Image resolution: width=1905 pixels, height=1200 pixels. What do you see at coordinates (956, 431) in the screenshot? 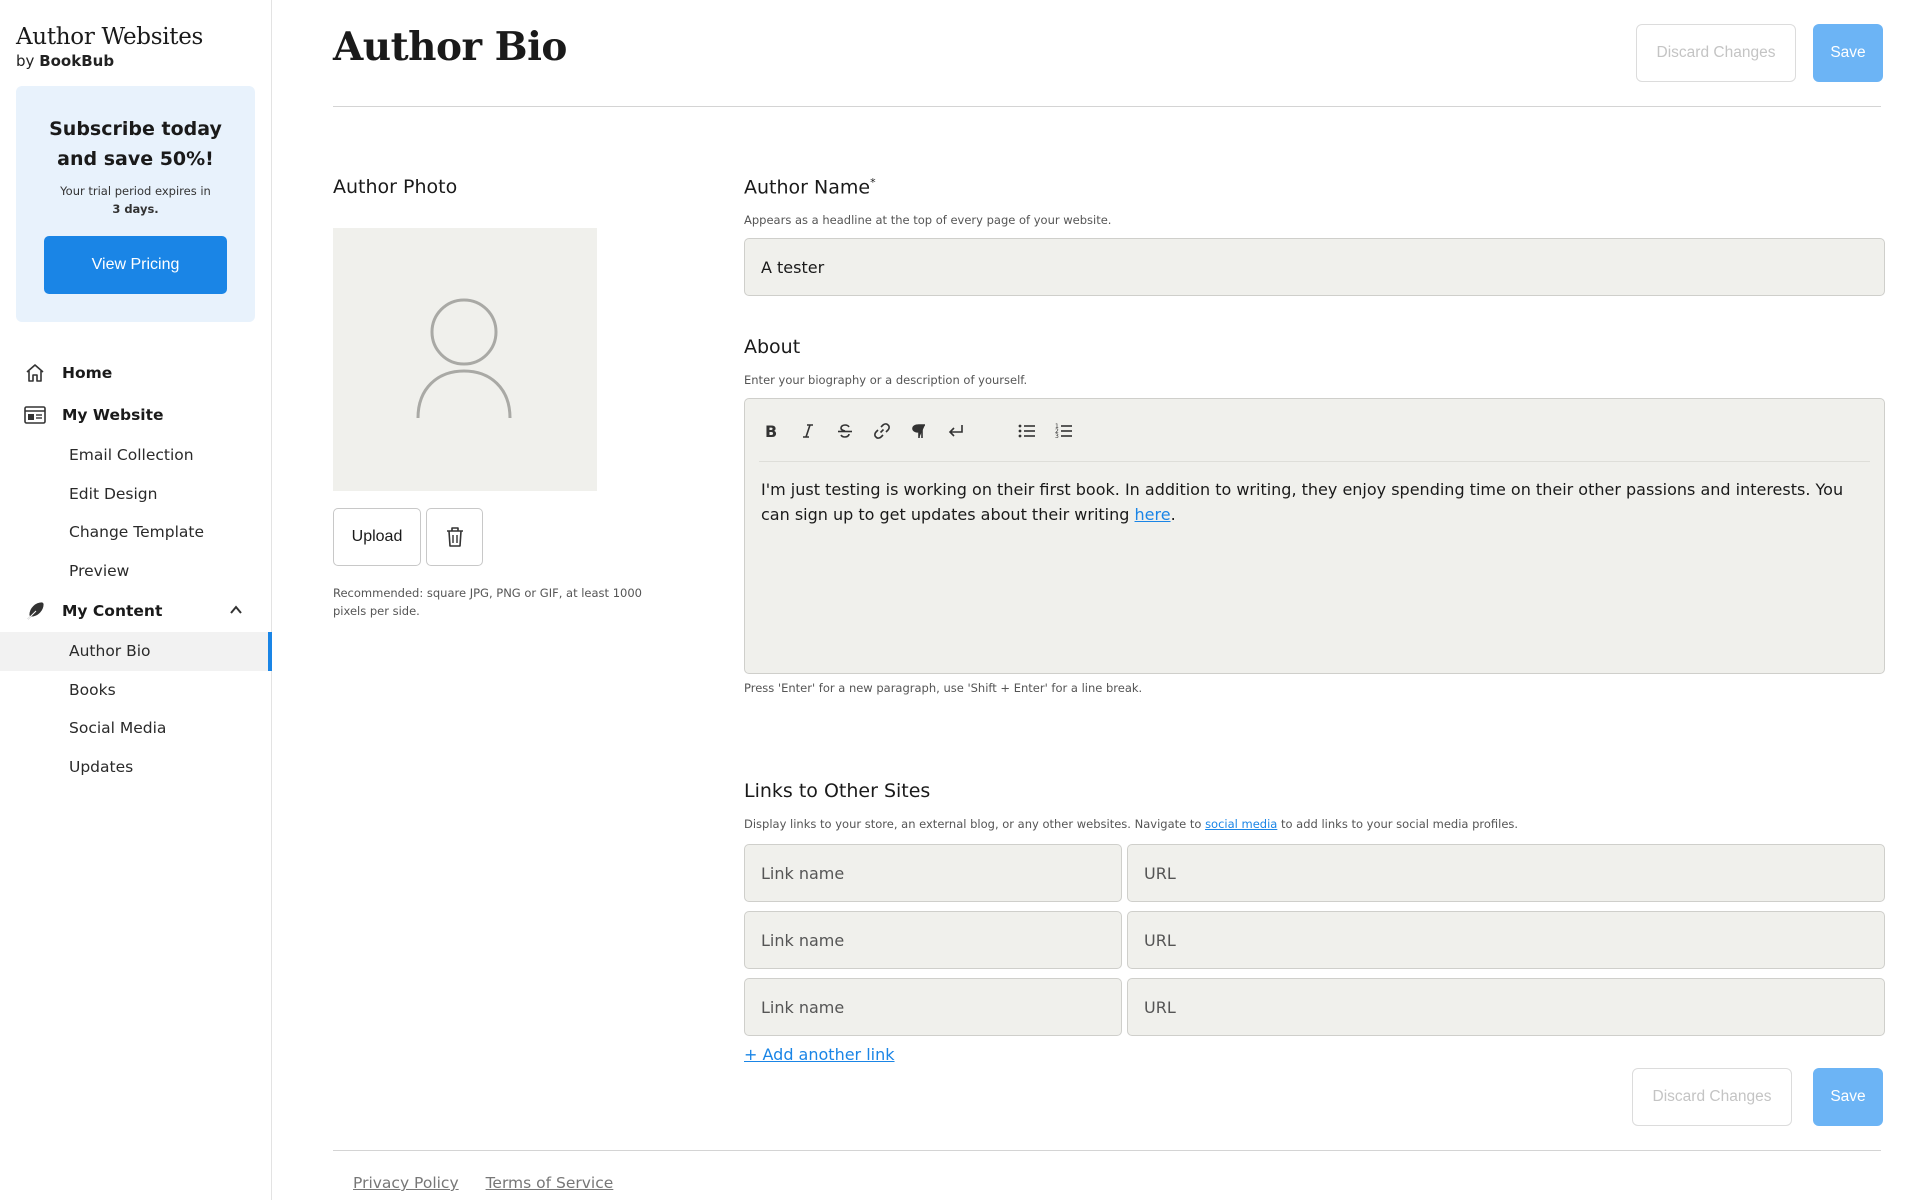
I see `line-break-icon` at bounding box center [956, 431].